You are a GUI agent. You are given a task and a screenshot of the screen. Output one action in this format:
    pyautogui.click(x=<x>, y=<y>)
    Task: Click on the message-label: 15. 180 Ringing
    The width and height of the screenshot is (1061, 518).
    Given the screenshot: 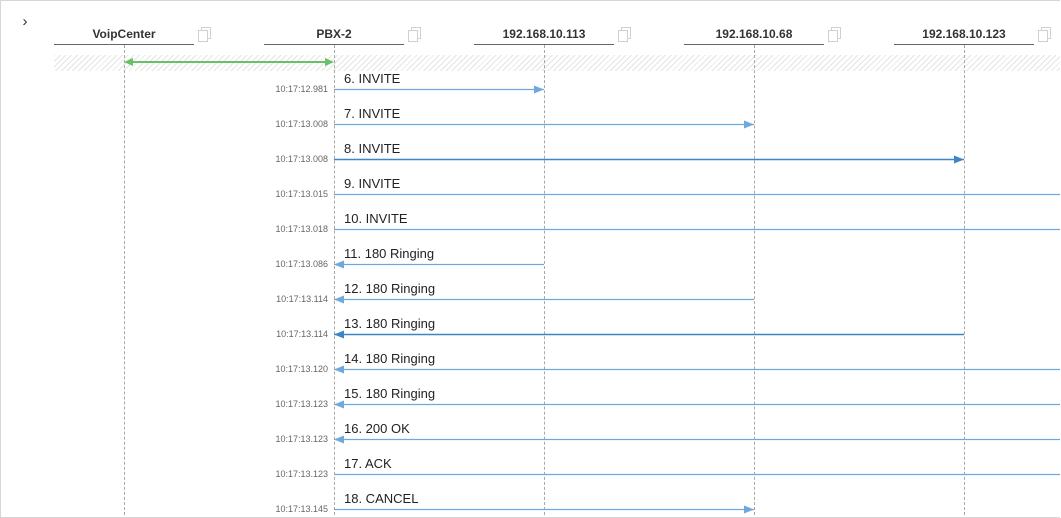 What is the action you would take?
    pyautogui.click(x=389, y=393)
    